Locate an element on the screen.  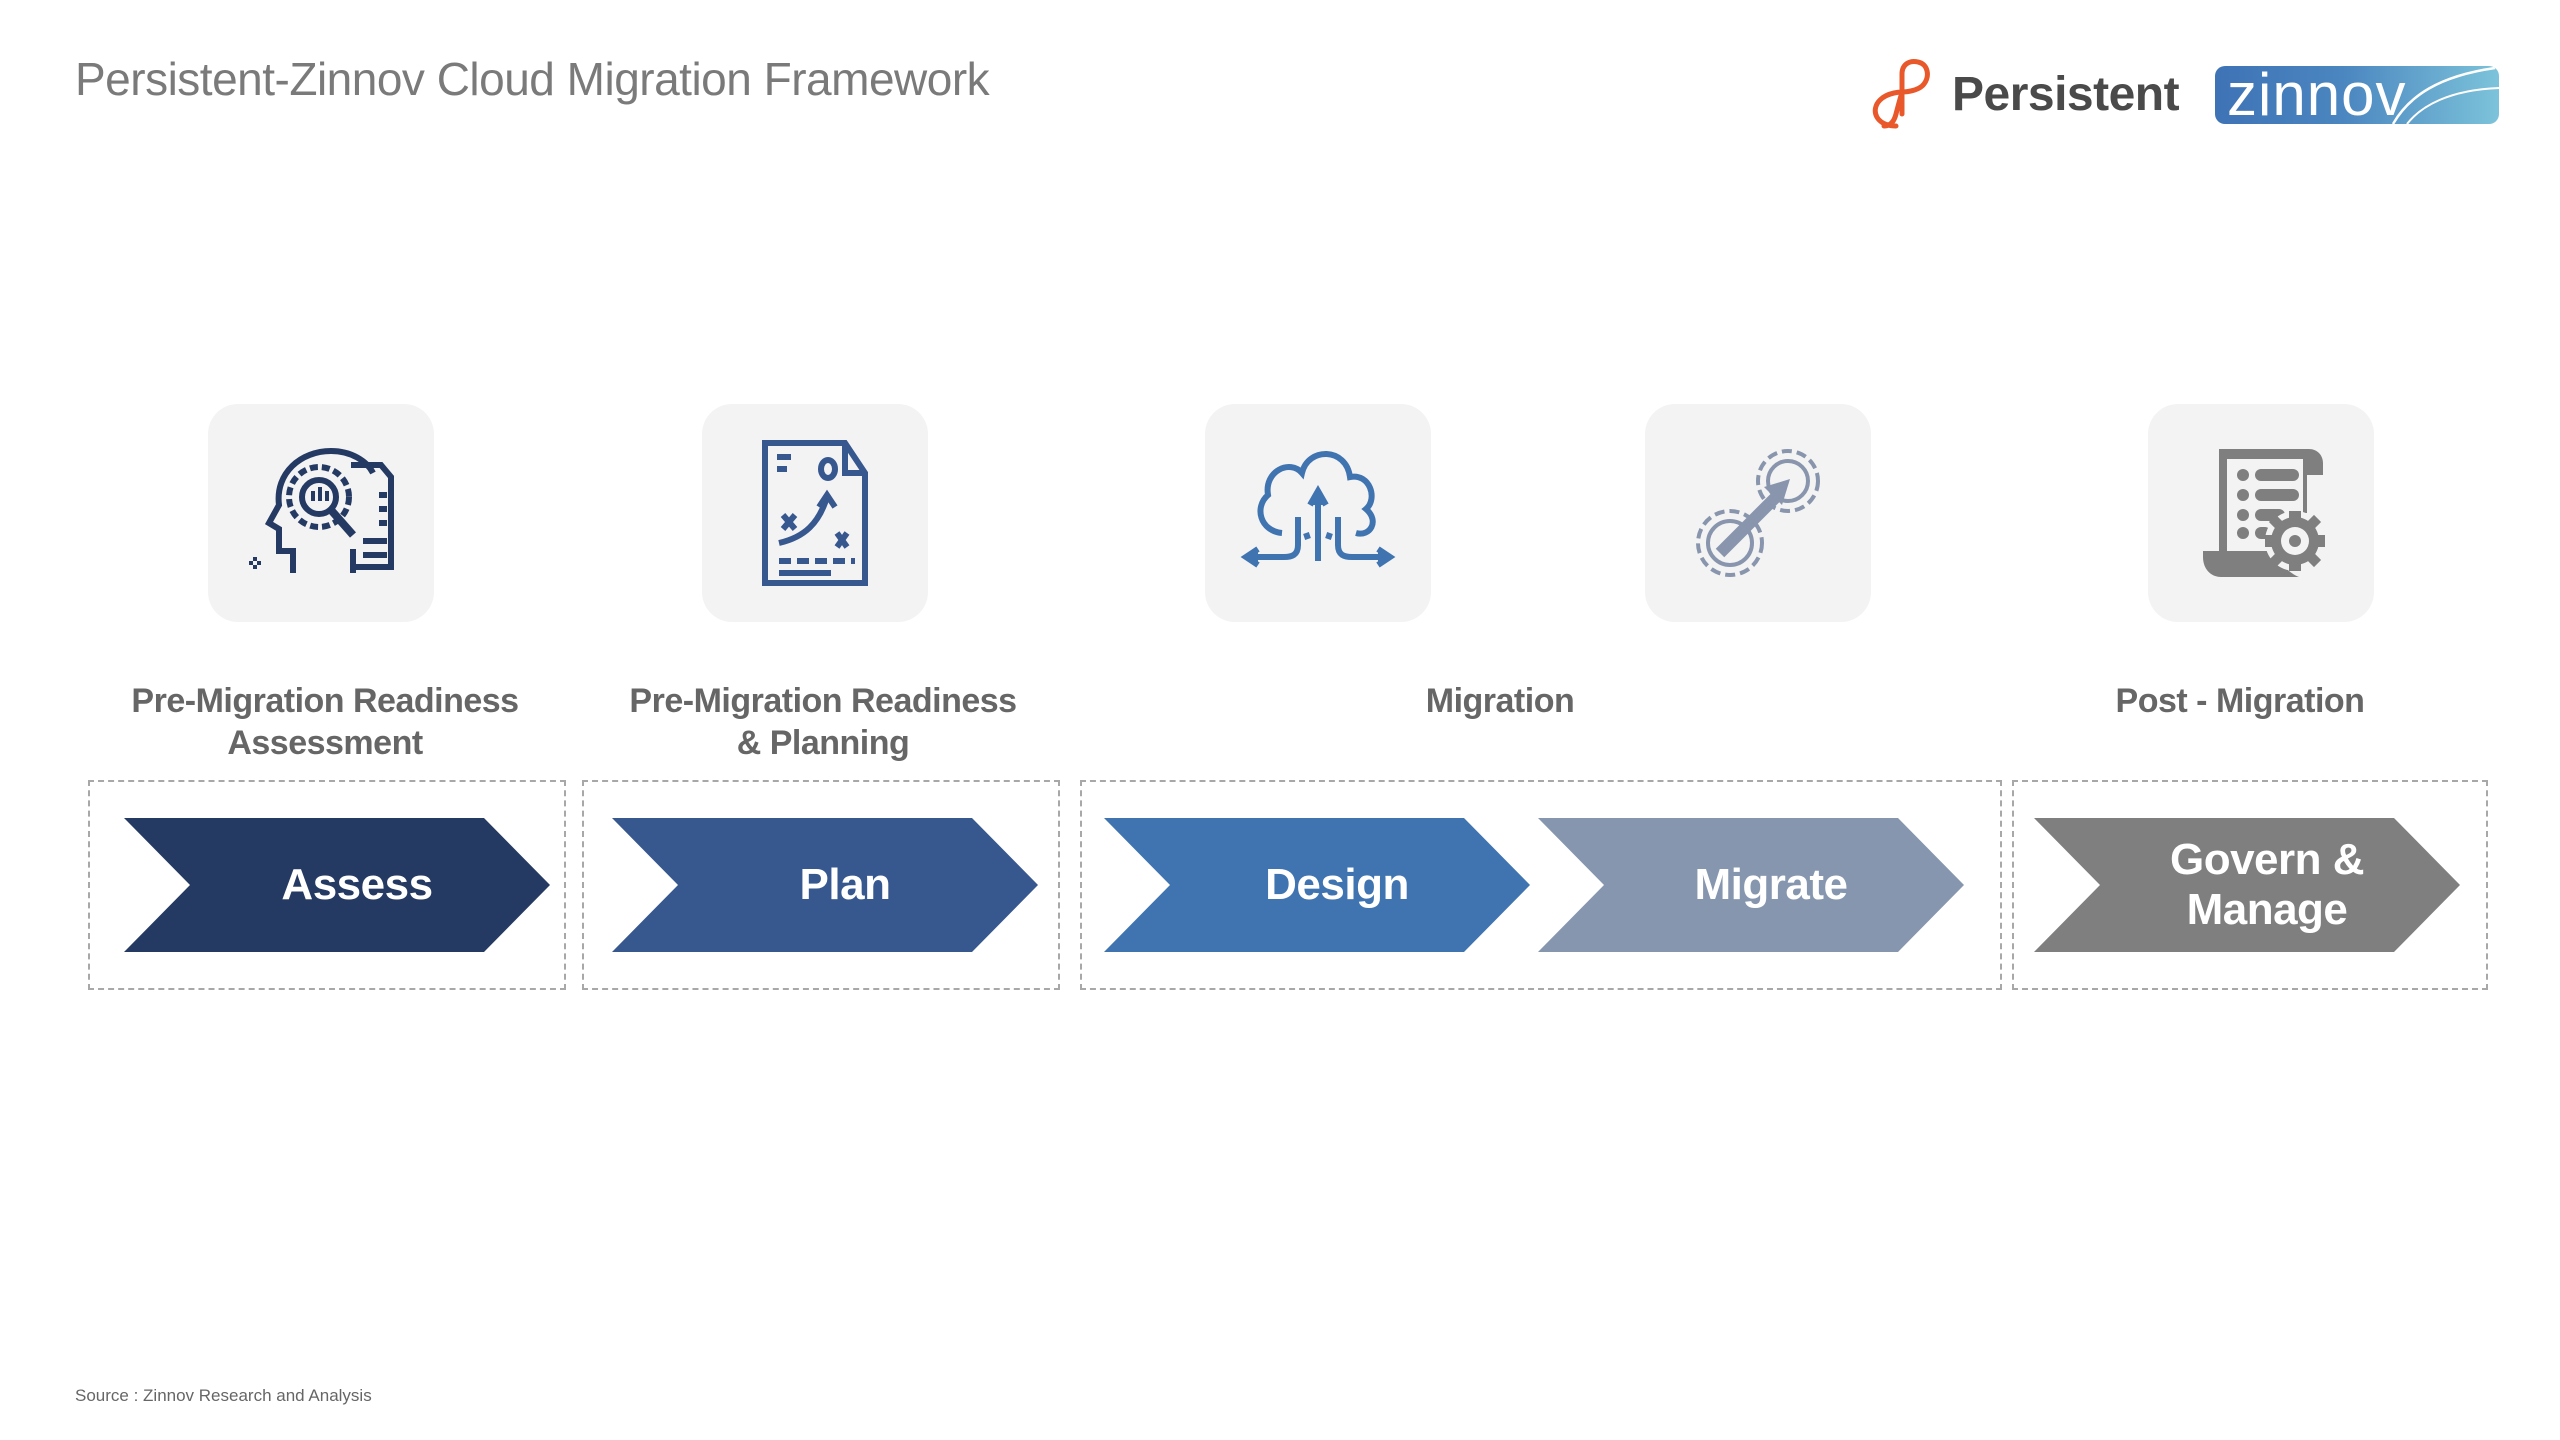
phase-label-migration: Migration is located at coordinates (1500, 701).